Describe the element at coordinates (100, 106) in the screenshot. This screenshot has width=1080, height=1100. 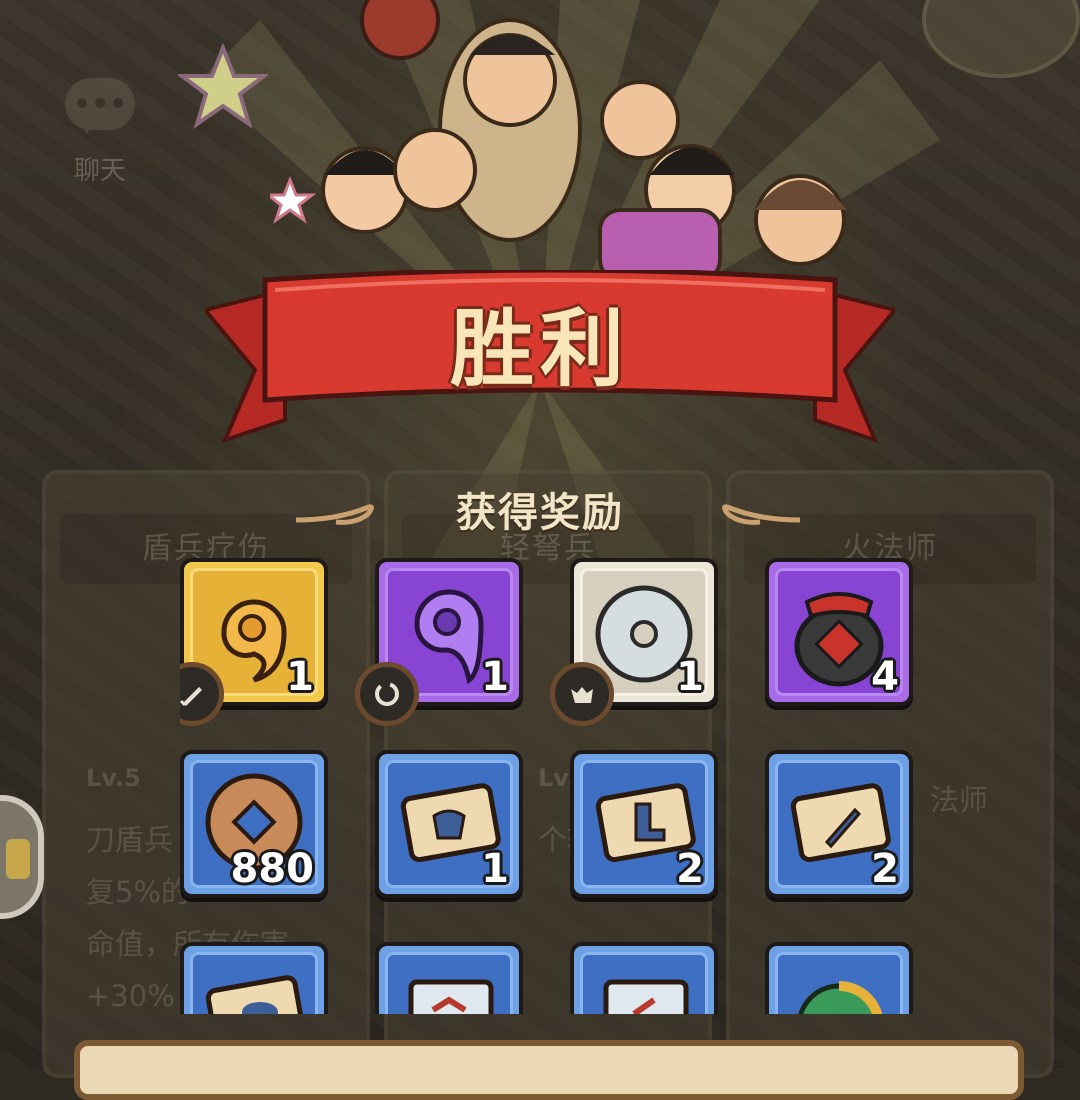
I see `chat-icon` at that location.